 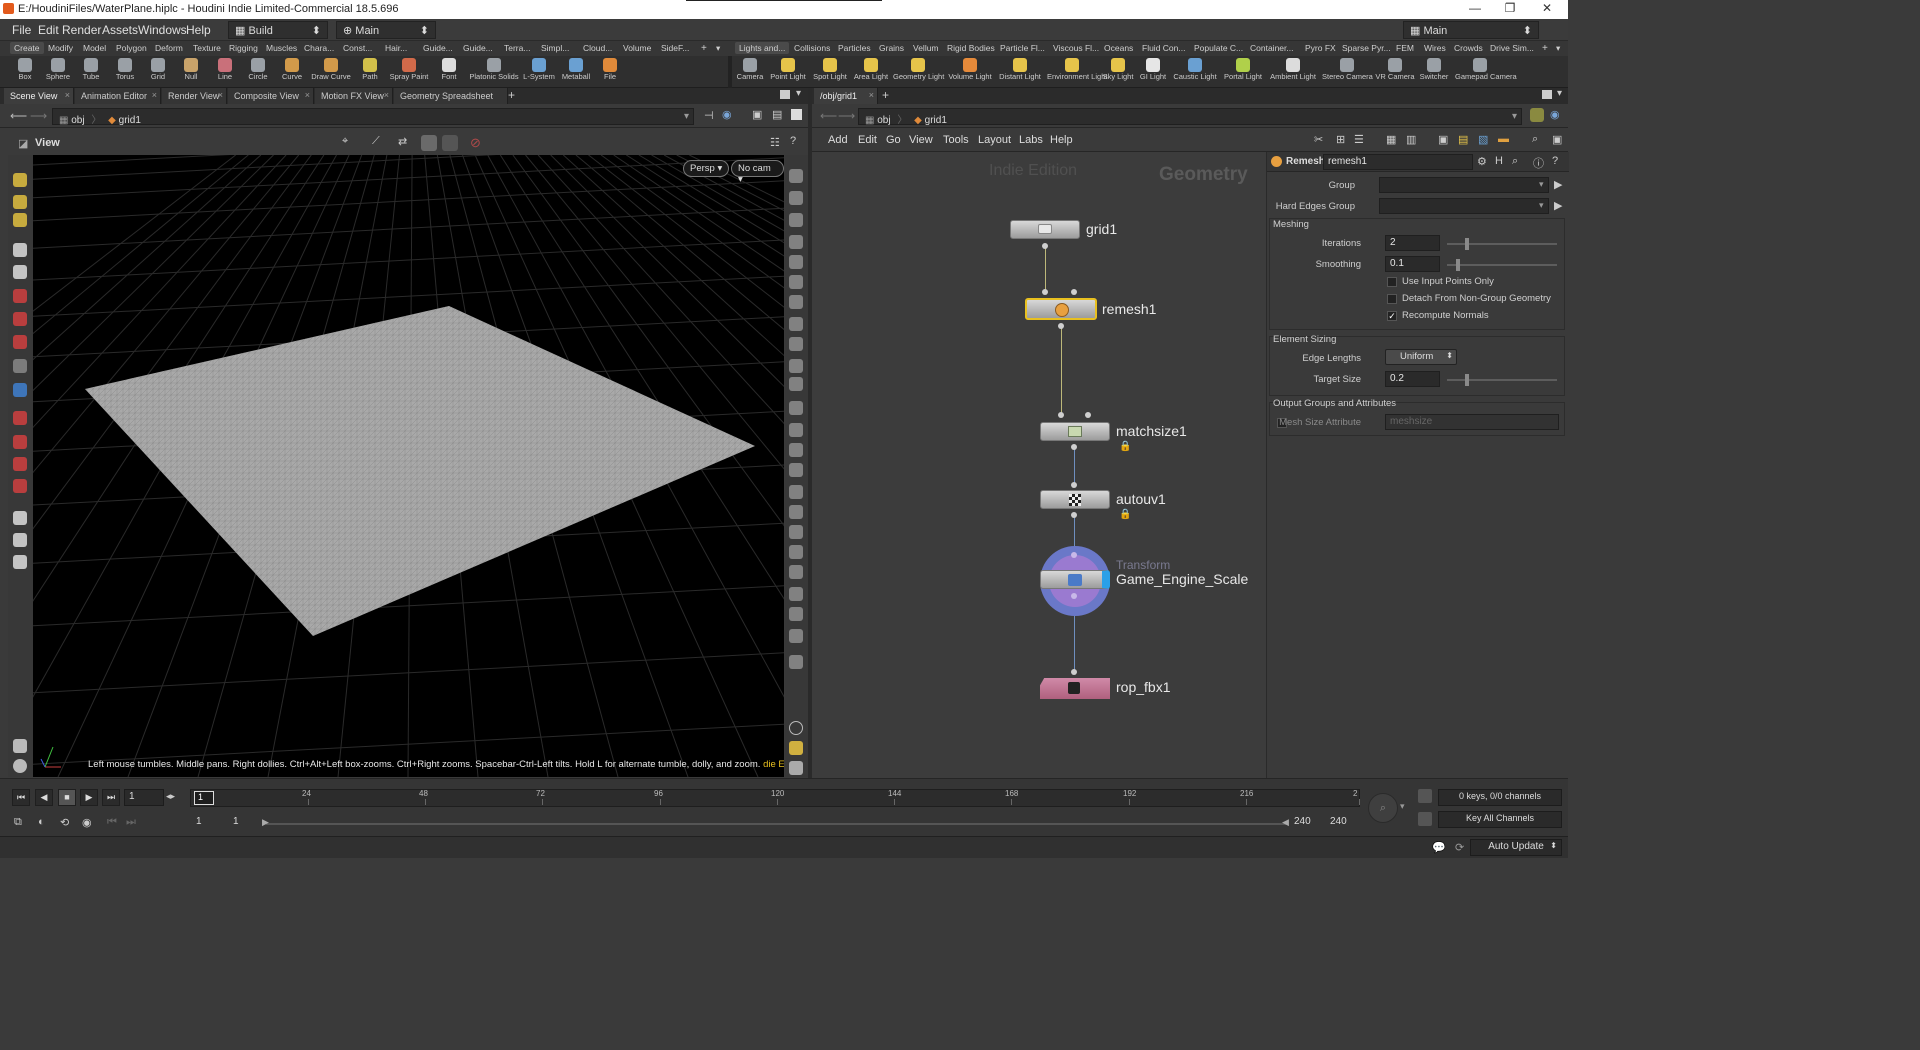 What do you see at coordinates (21, 797) in the screenshot?
I see `jump-start-icon: ⏮` at bounding box center [21, 797].